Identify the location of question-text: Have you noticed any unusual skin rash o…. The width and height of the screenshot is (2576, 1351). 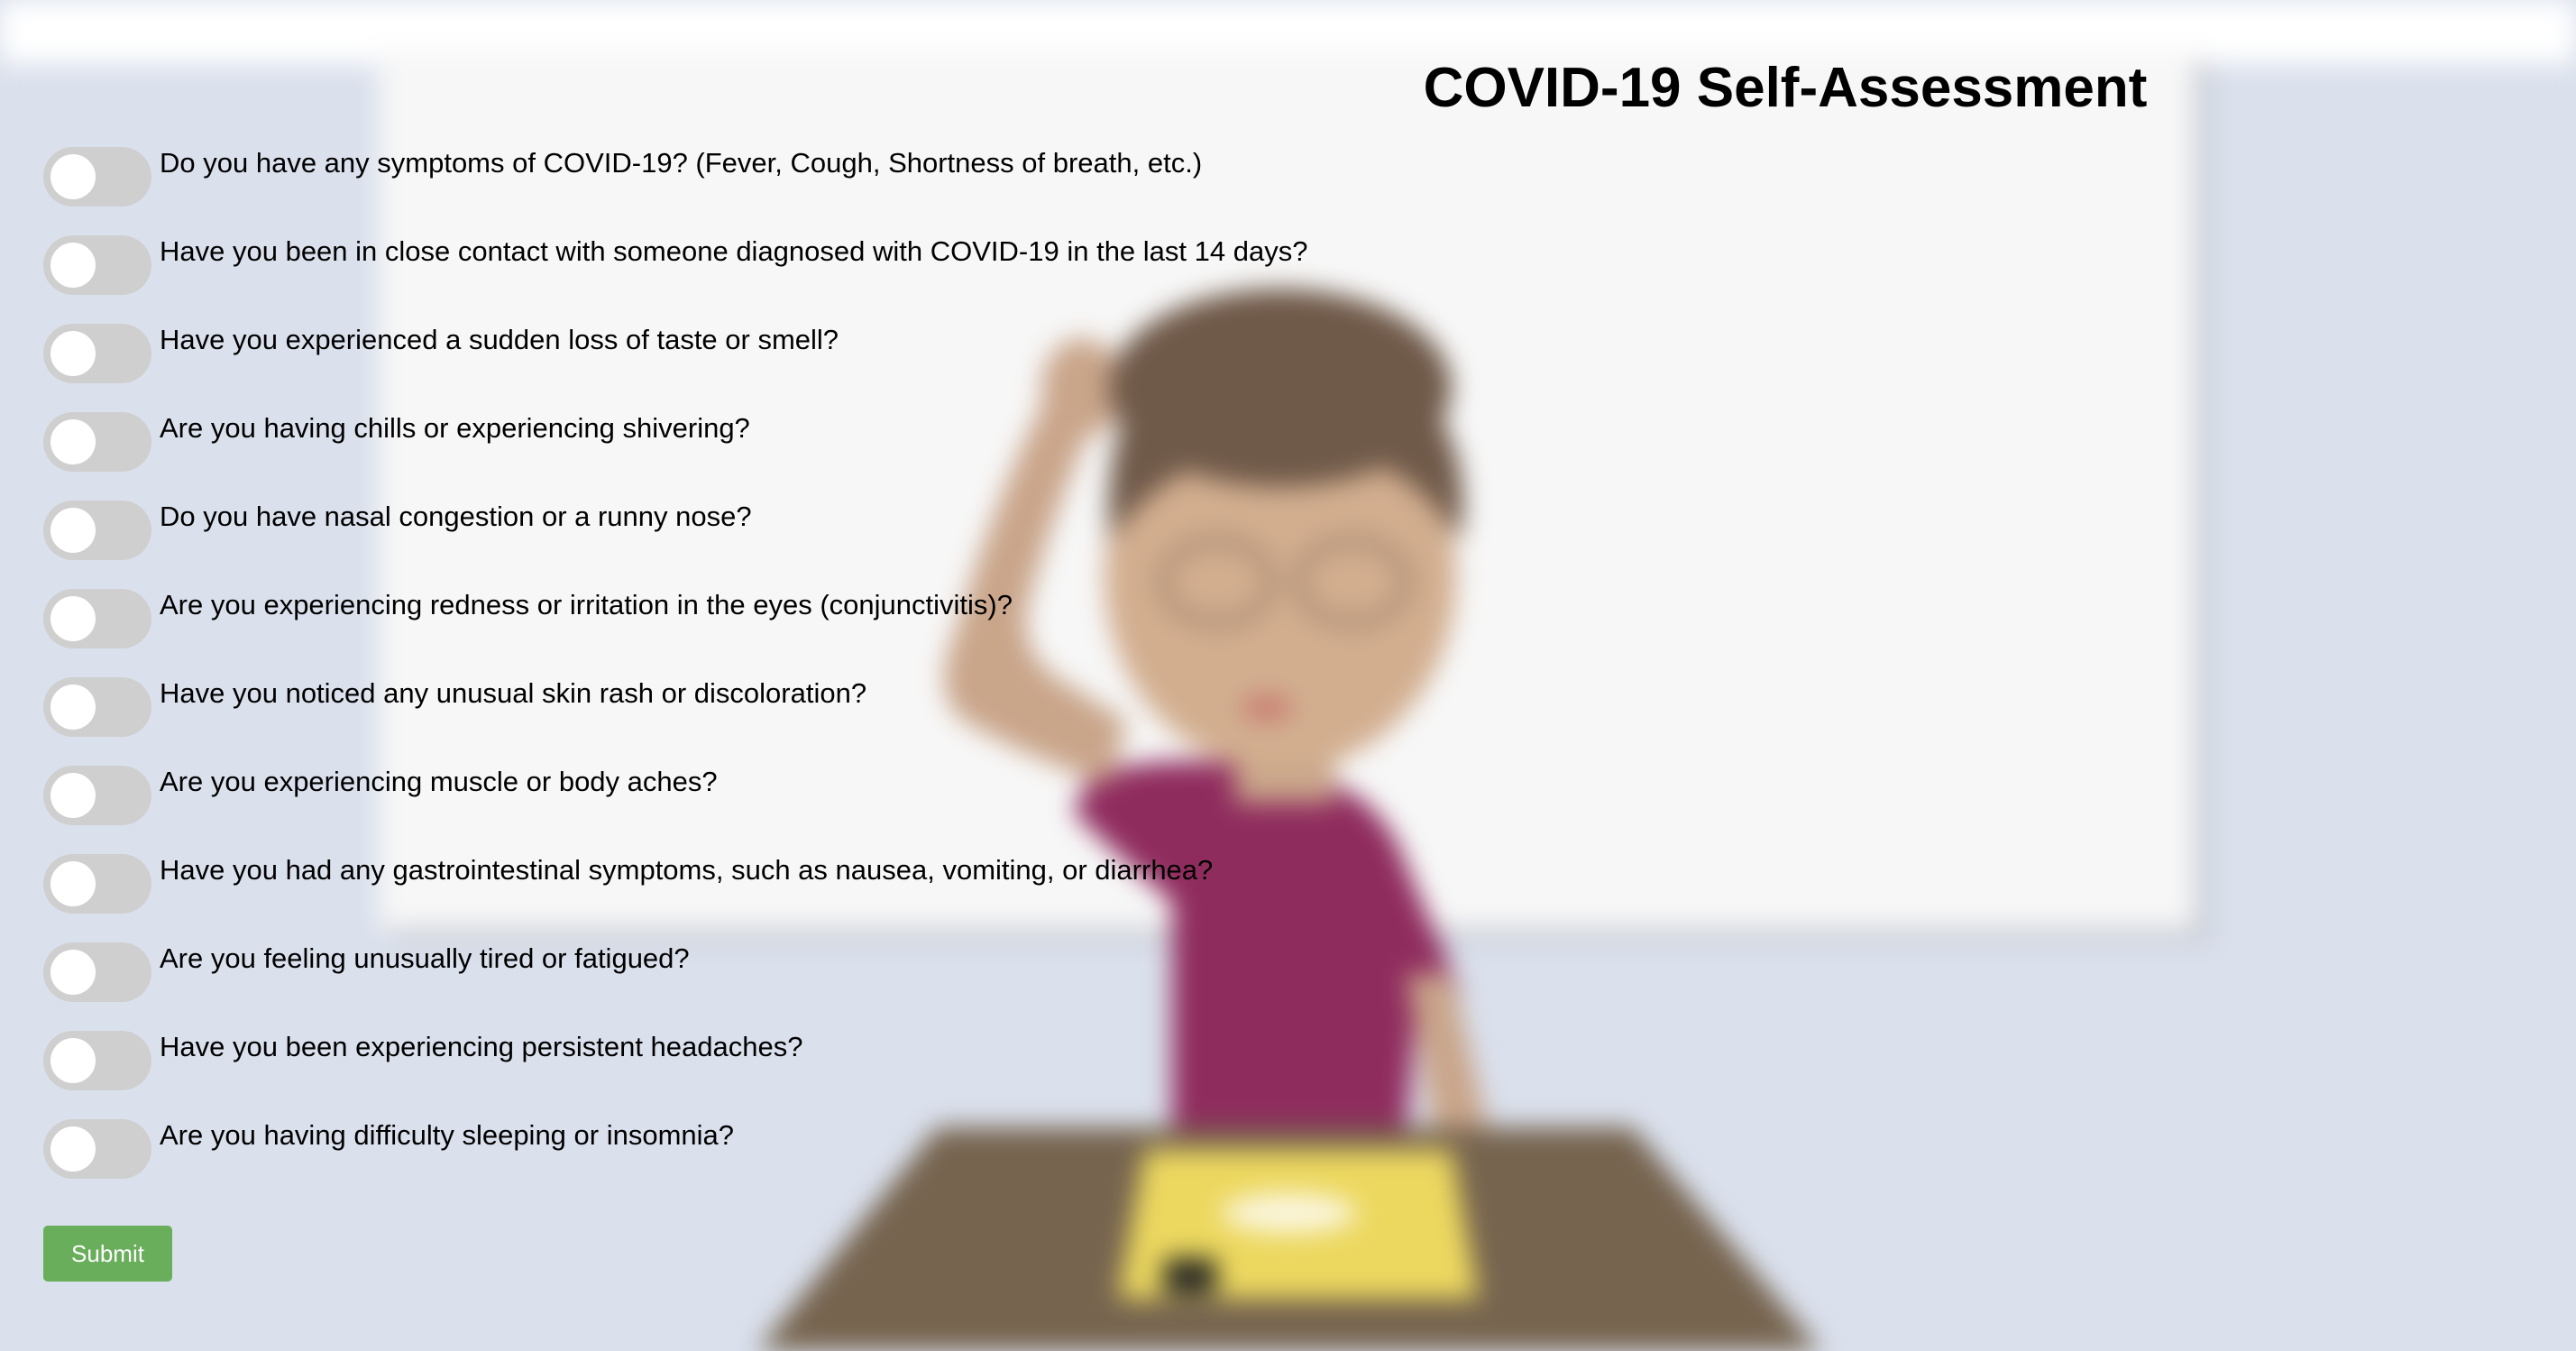
(513, 693).